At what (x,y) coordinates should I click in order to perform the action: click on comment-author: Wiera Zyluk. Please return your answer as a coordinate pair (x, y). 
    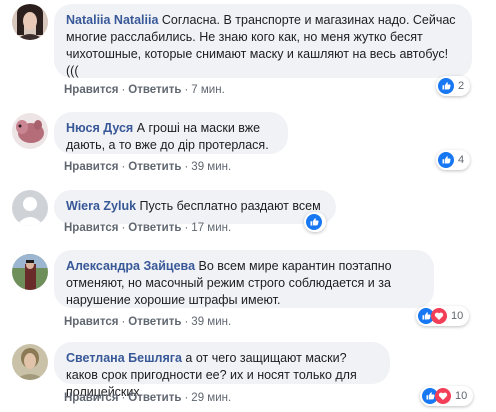
    Looking at the image, I should click on (101, 206).